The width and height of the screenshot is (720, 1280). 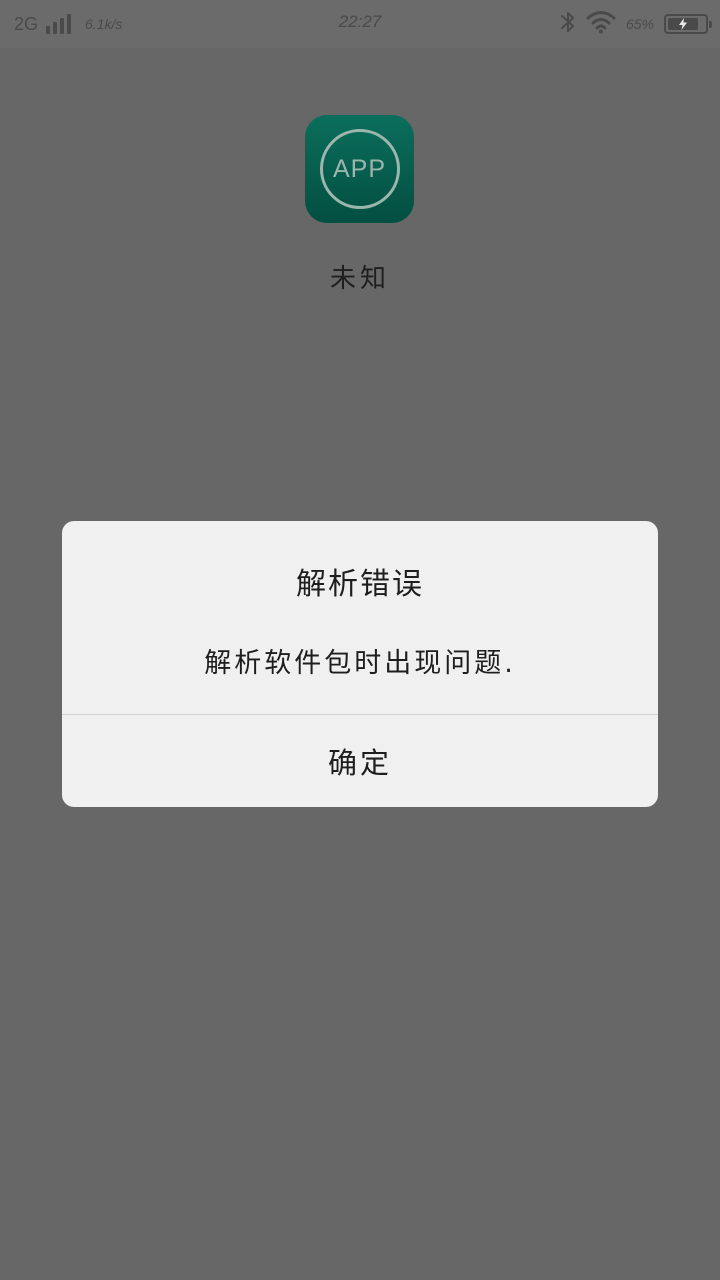 I want to click on dialog-title: 解析错误, so click(x=360, y=584).